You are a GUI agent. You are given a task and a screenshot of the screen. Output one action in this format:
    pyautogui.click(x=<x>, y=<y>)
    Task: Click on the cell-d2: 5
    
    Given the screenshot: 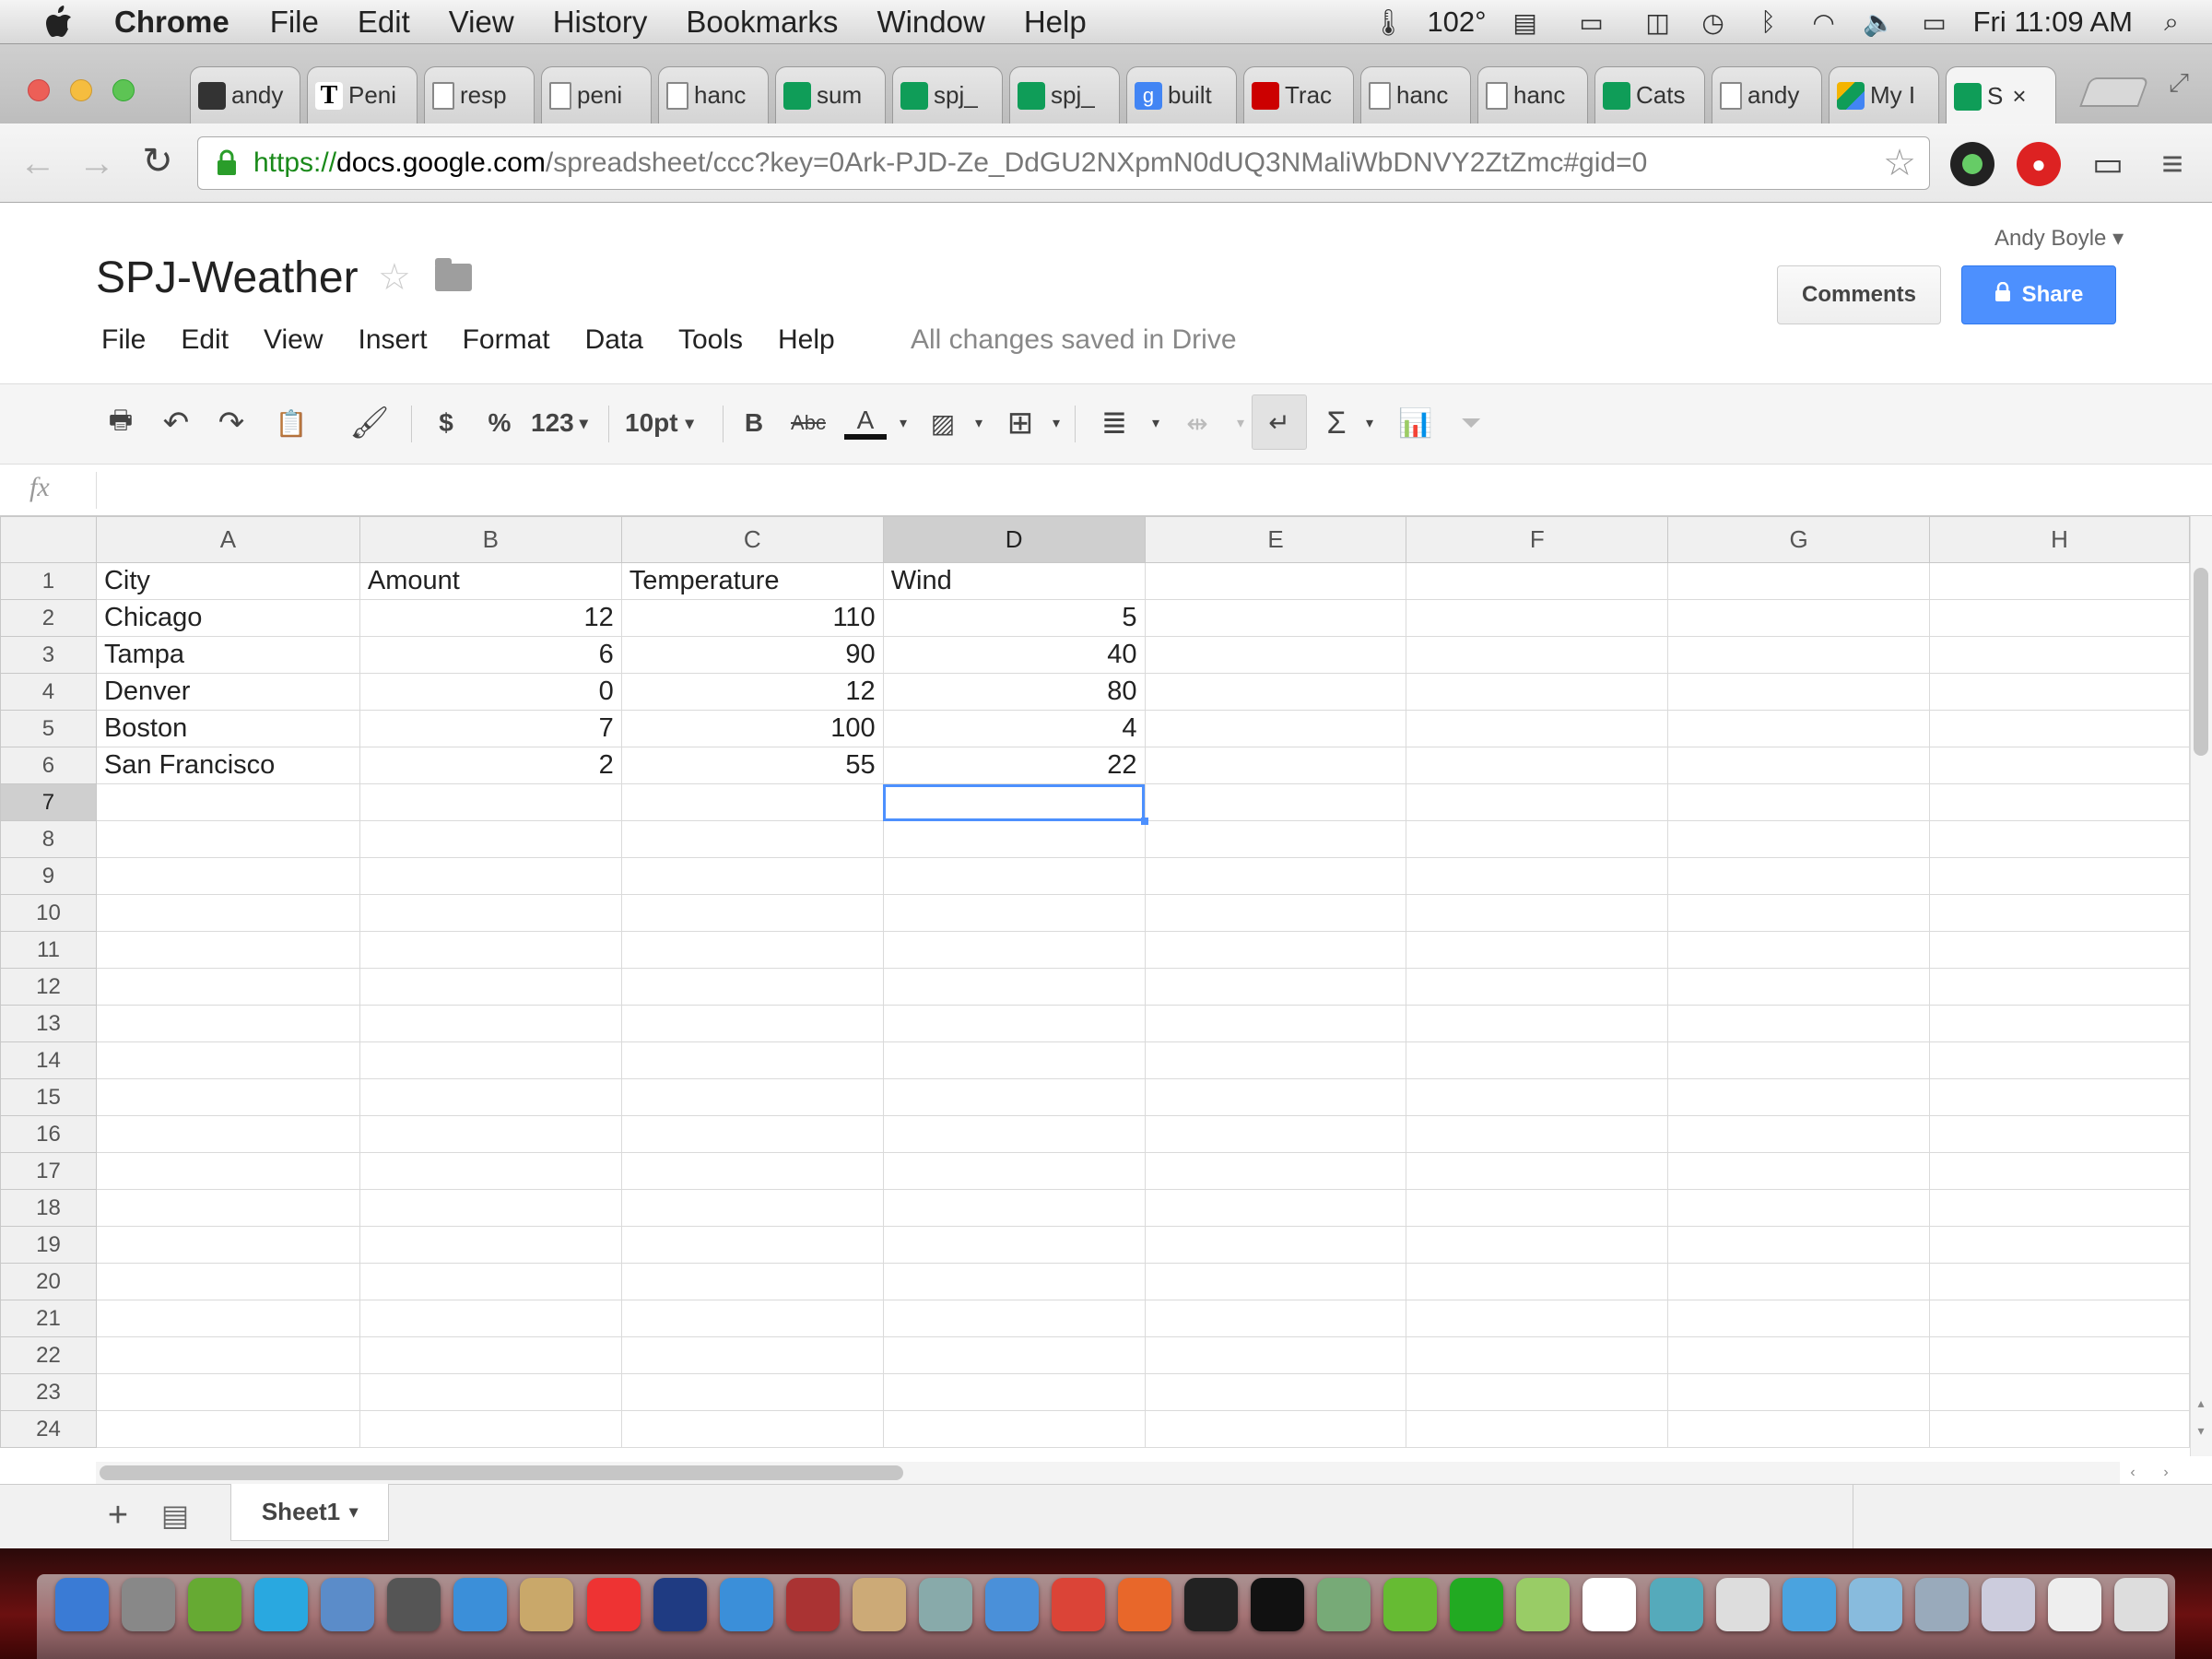 What is the action you would take?
    pyautogui.click(x=1014, y=618)
    